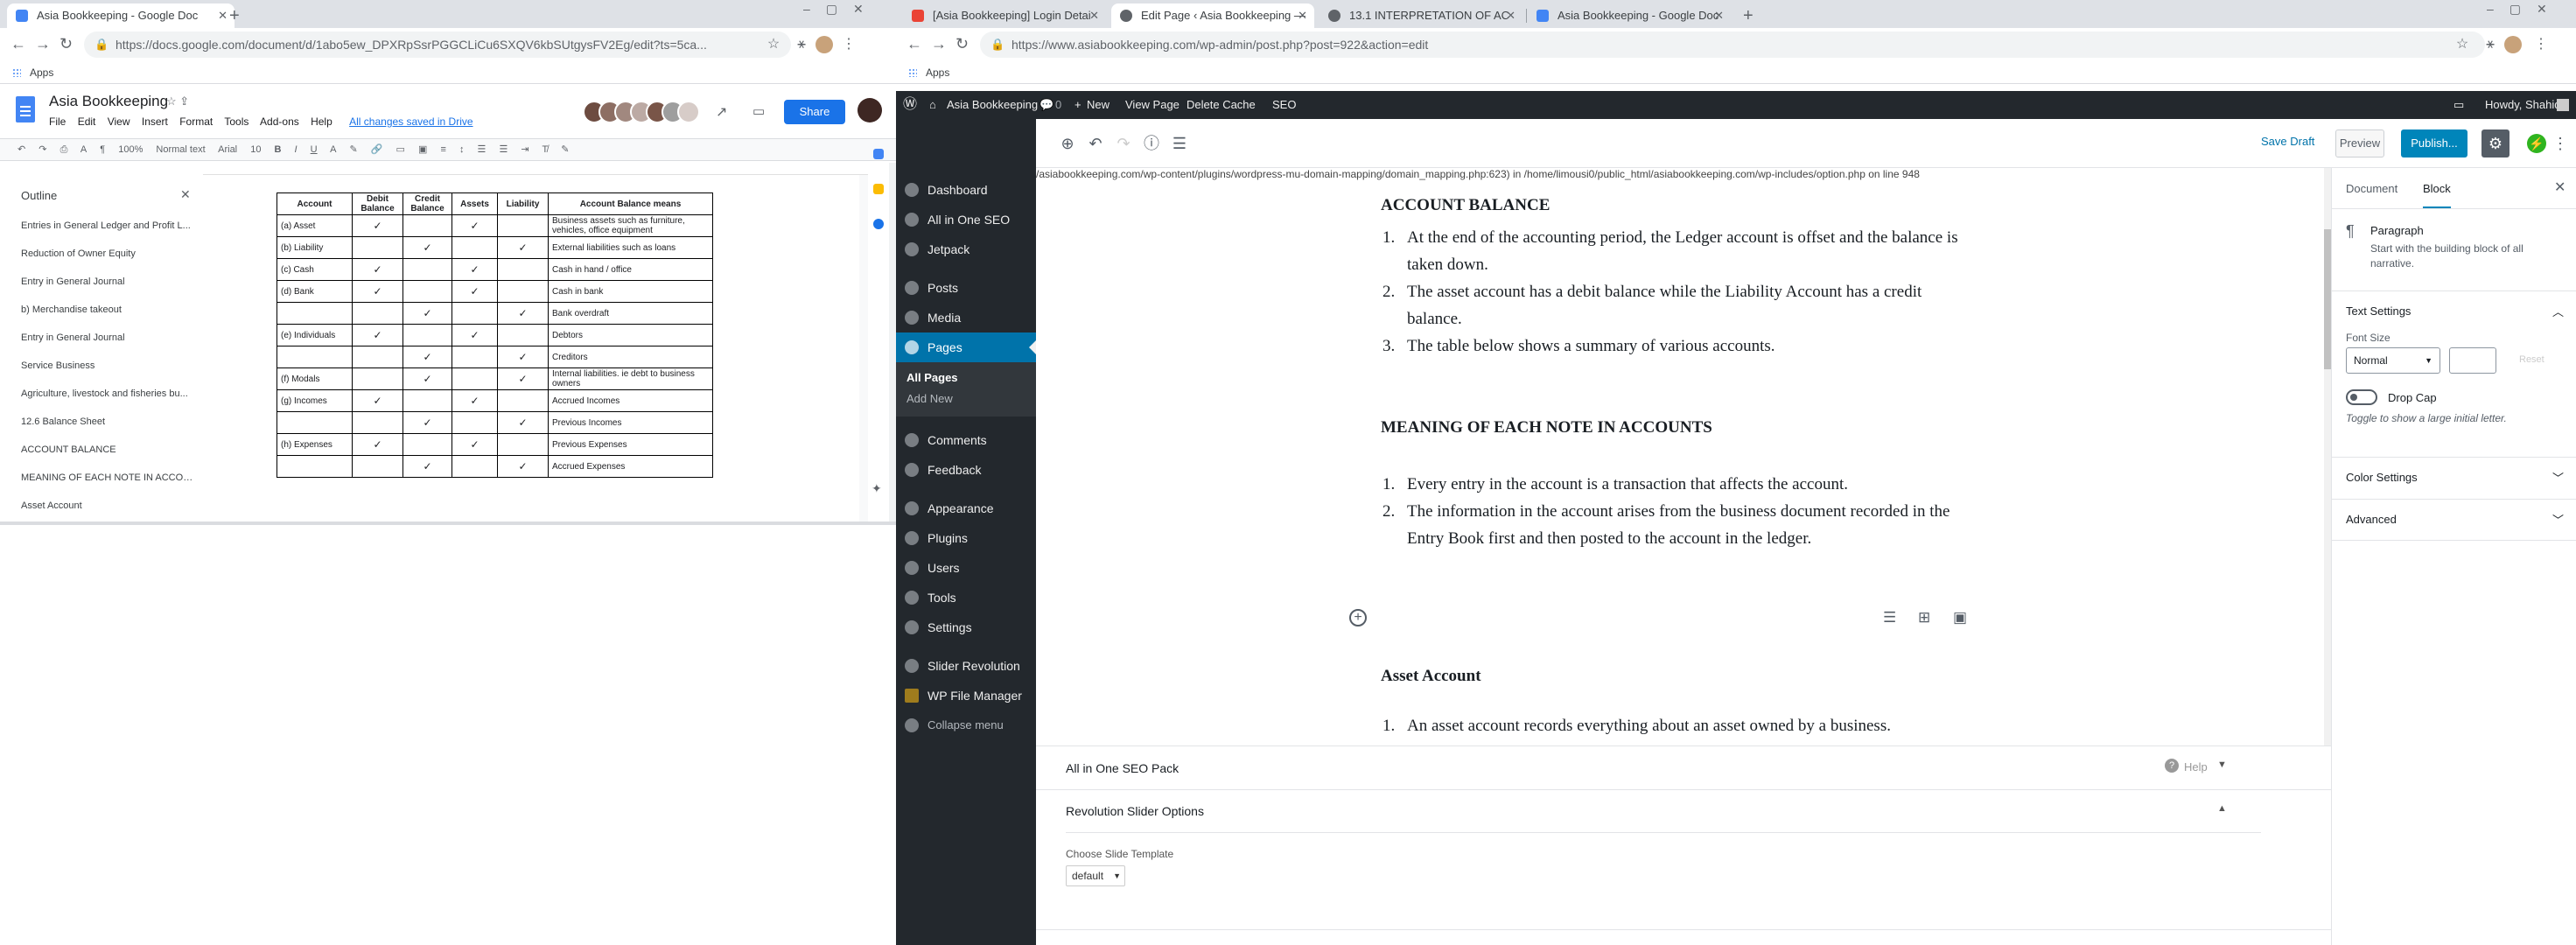  Describe the element at coordinates (630, 291) in the screenshot. I see `table-cell: Cash in bank` at that location.